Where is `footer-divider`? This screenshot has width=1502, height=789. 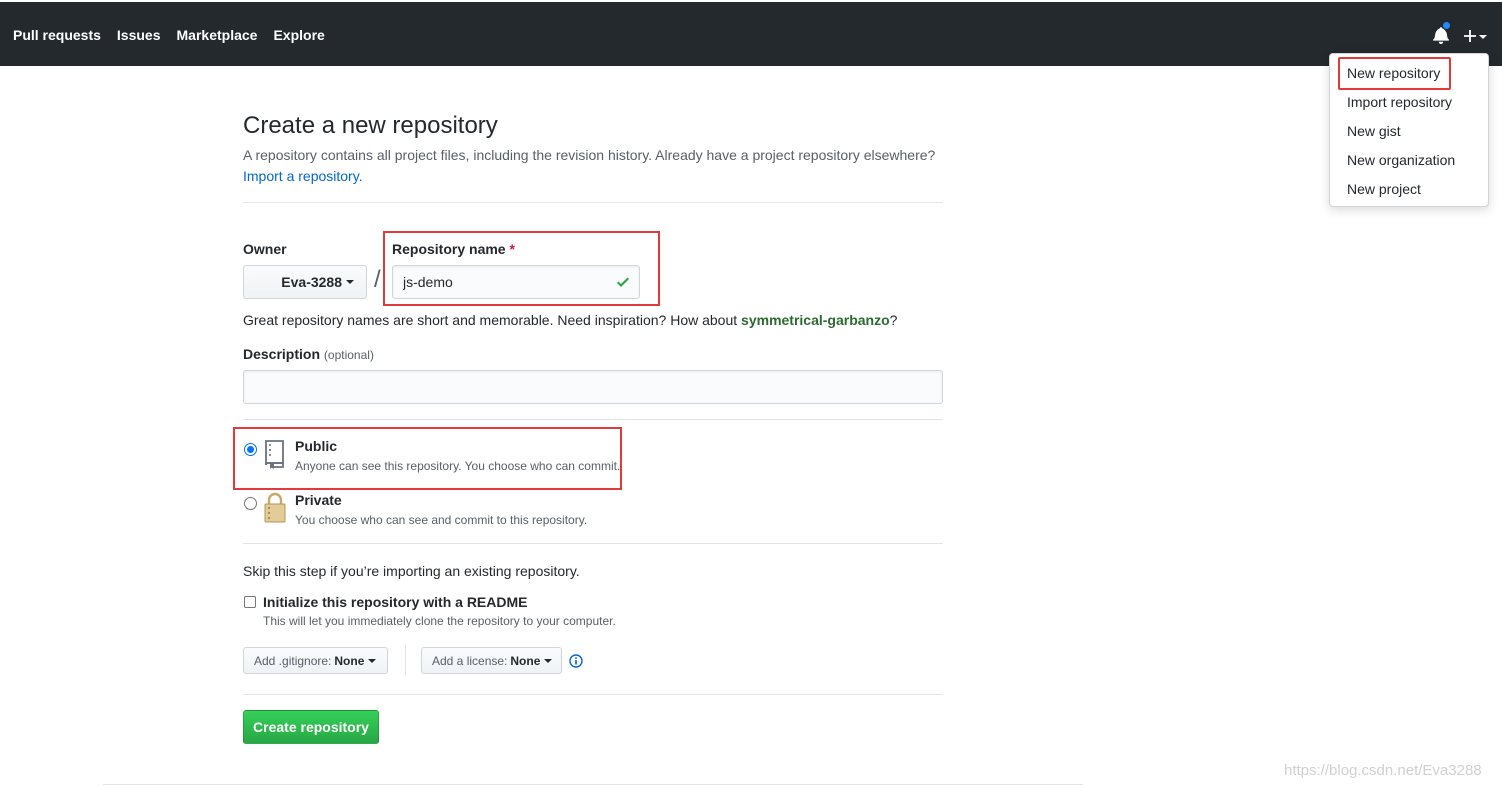
footer-divider is located at coordinates (593, 784).